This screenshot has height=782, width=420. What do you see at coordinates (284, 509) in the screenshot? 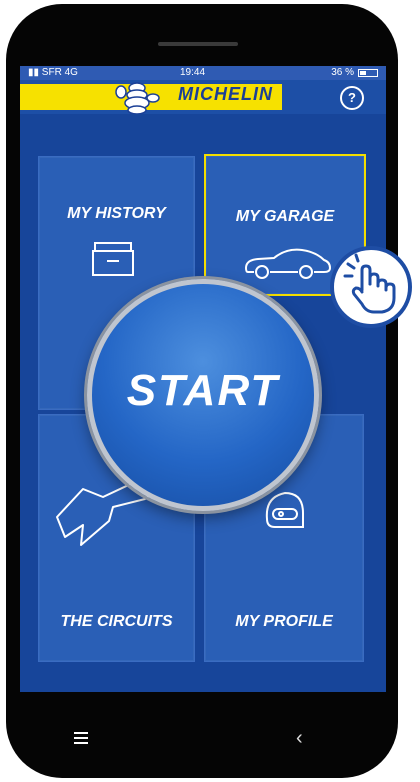
I see `helmet-icon` at bounding box center [284, 509].